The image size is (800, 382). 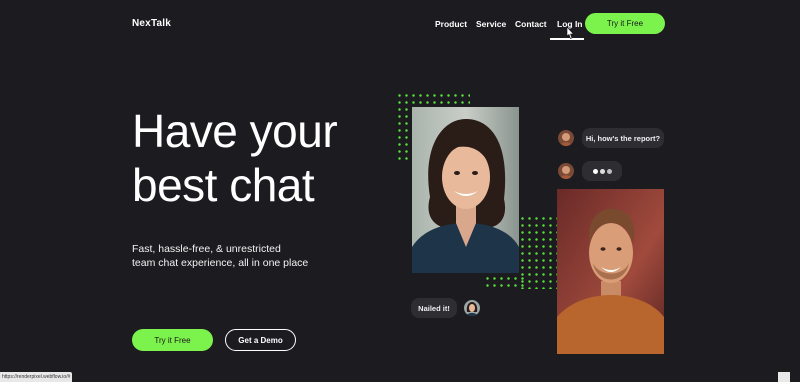 What do you see at coordinates (451, 24) in the screenshot?
I see `nav-link-product: Product` at bounding box center [451, 24].